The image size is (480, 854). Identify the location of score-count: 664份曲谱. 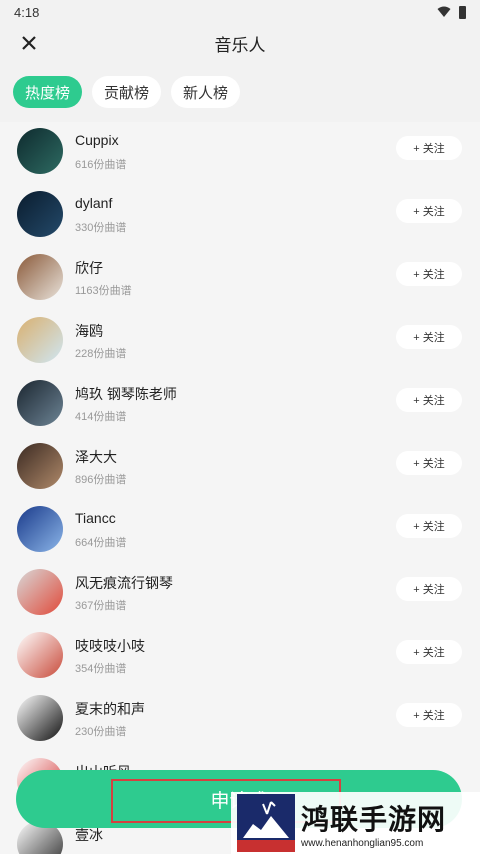
(101, 543).